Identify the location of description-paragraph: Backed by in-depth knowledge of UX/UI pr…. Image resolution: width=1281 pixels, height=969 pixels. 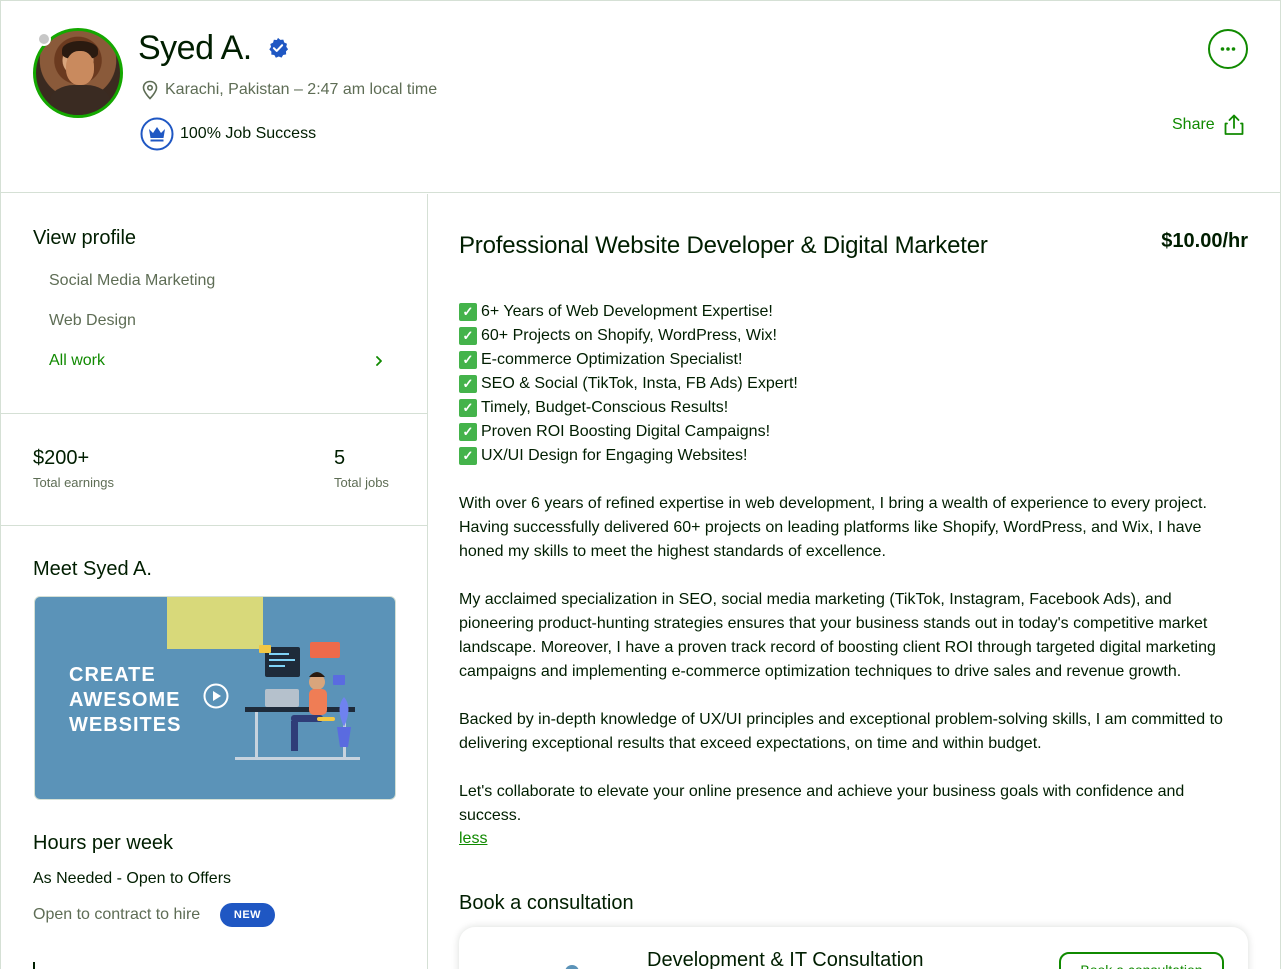
(841, 731).